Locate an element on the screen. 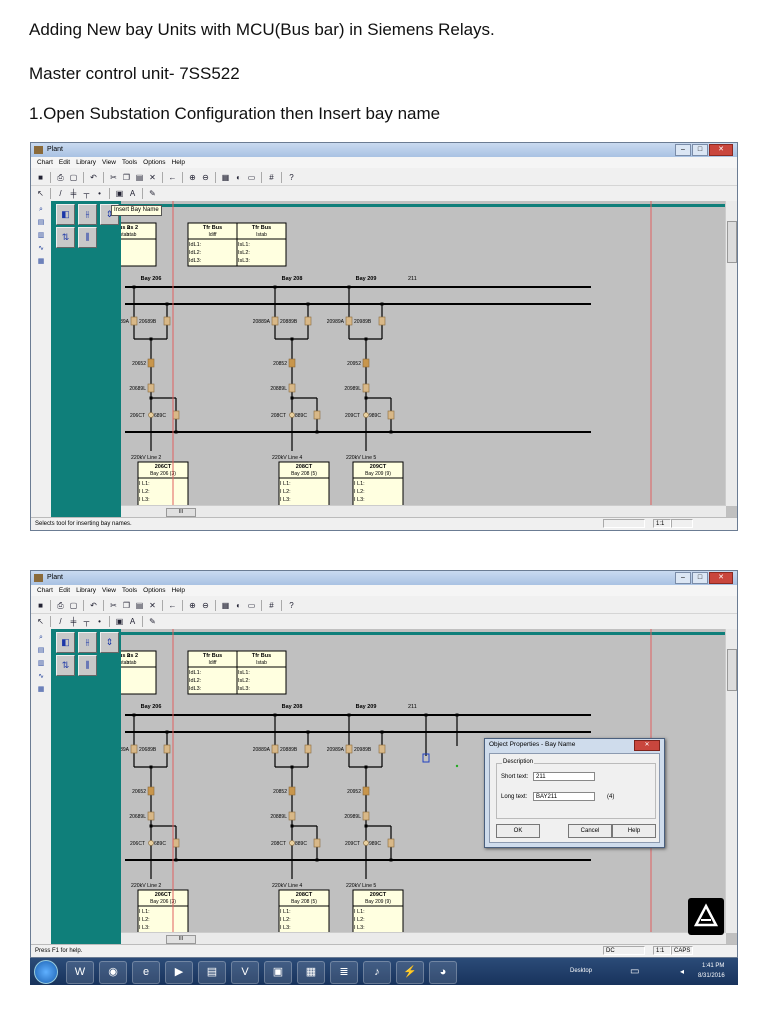  grid-icon: ▦ is located at coordinates (225, 177).